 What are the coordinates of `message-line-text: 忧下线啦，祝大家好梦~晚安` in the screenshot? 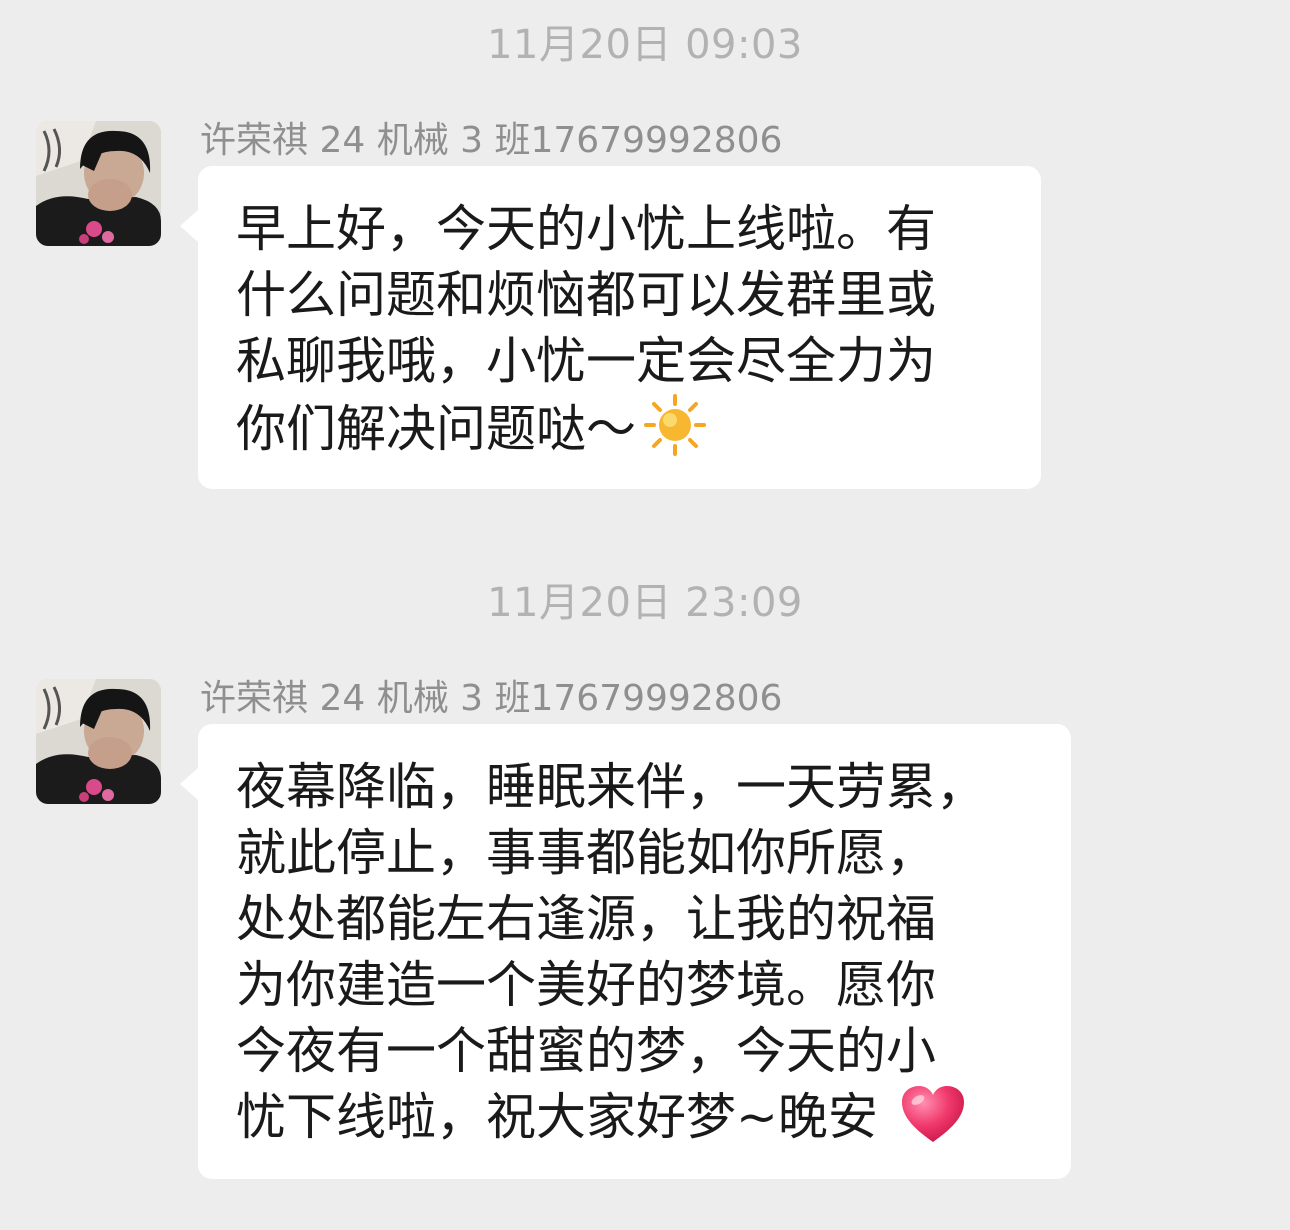 It's located at (557, 1117).